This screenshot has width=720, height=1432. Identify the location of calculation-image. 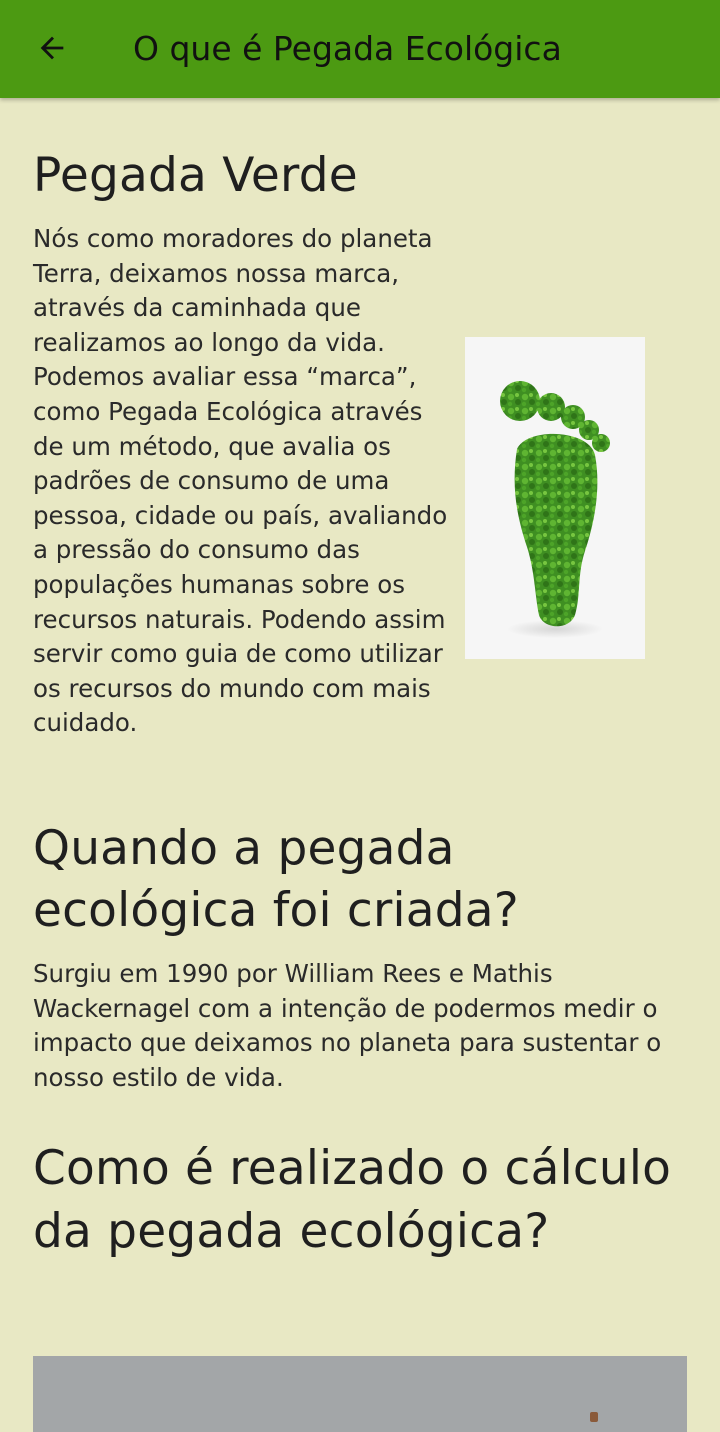
(360, 1394).